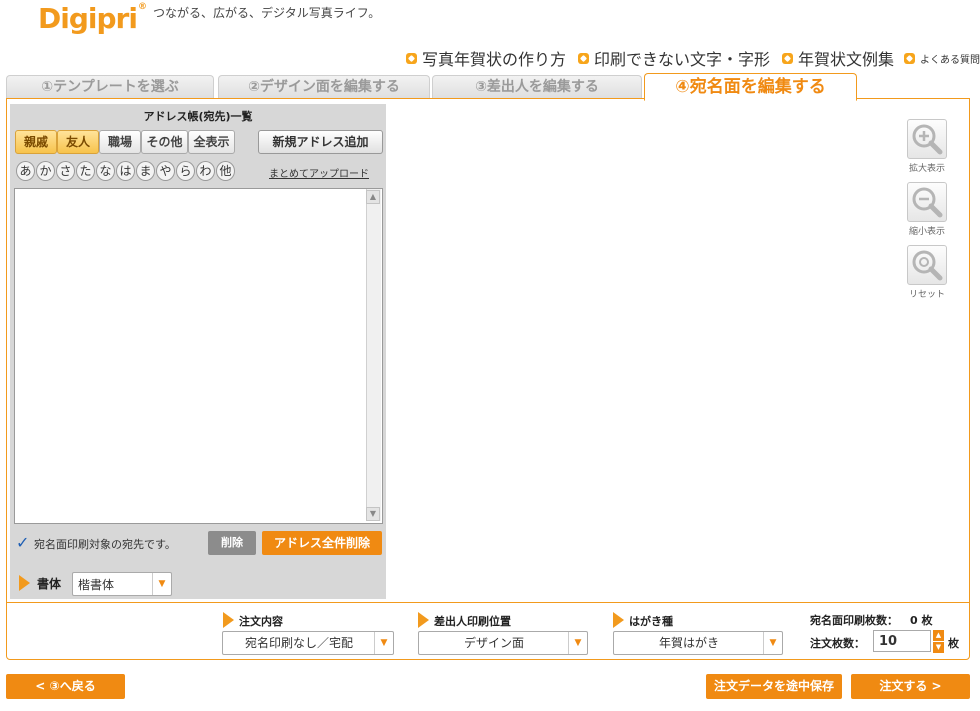 This screenshot has width=980, height=711. I want to click on delete-all-addresses-button: アドレス全件削除, so click(322, 543).